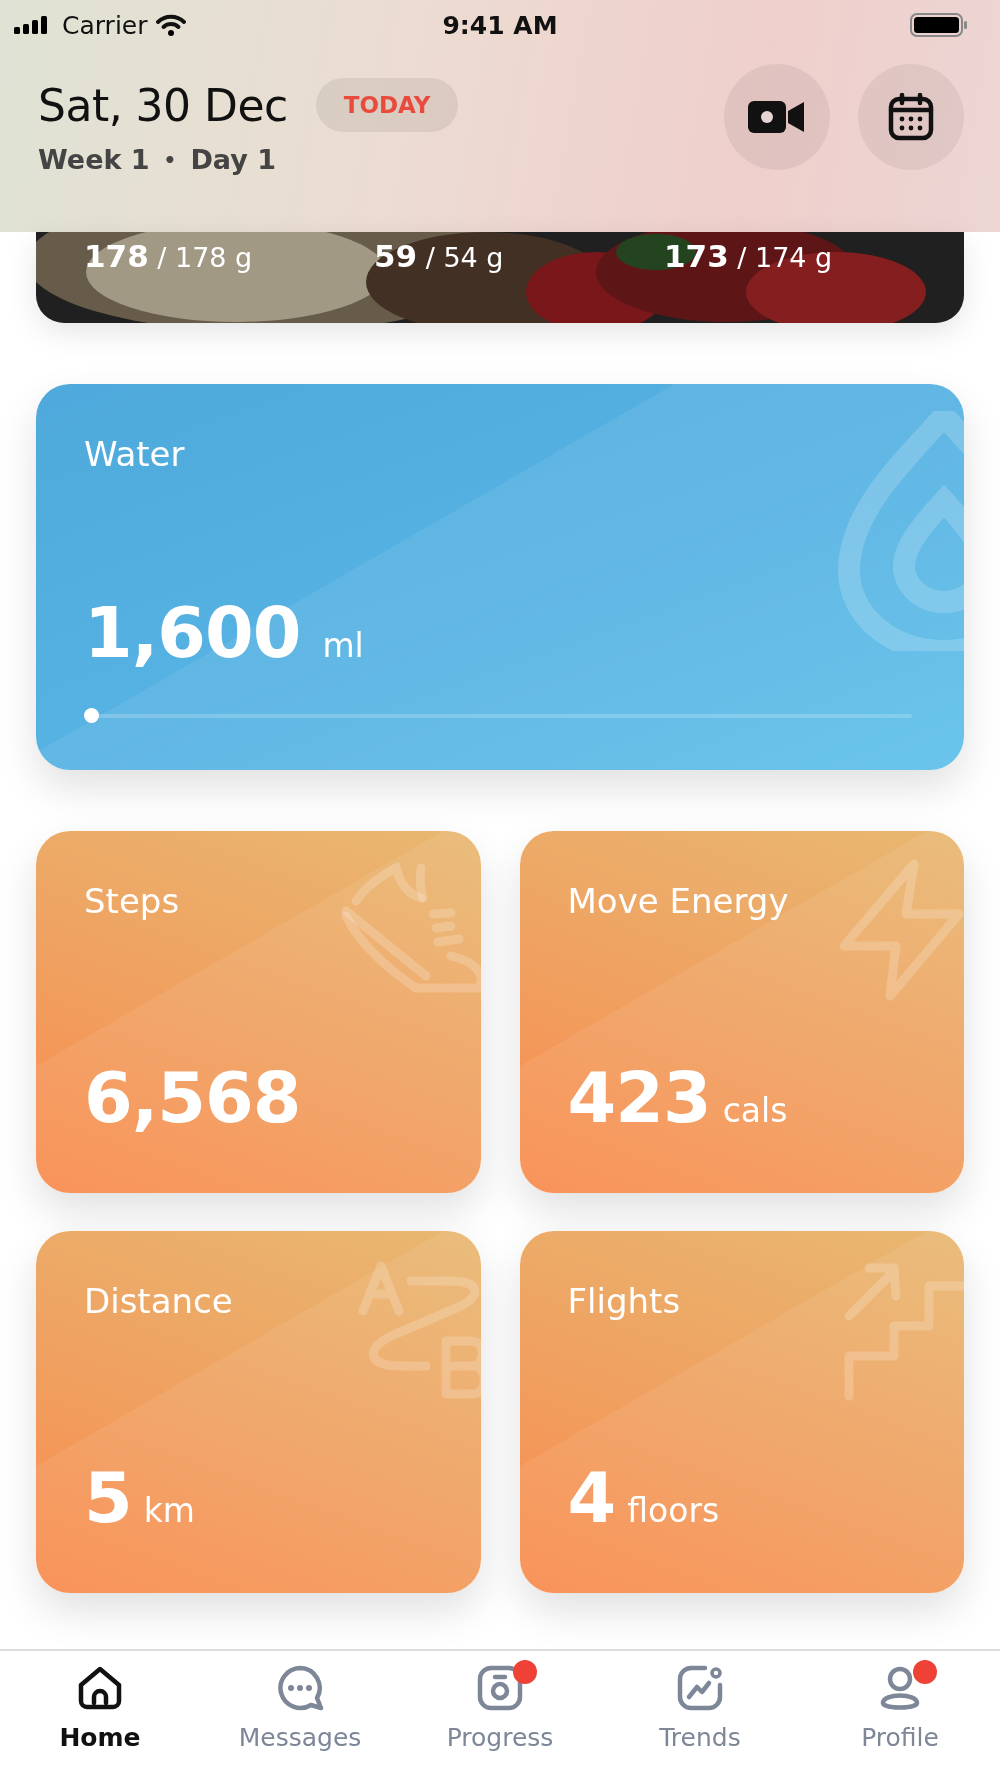  Describe the element at coordinates (741, 1412) in the screenshot. I see `activity-card: Flights 4 floors` at that location.